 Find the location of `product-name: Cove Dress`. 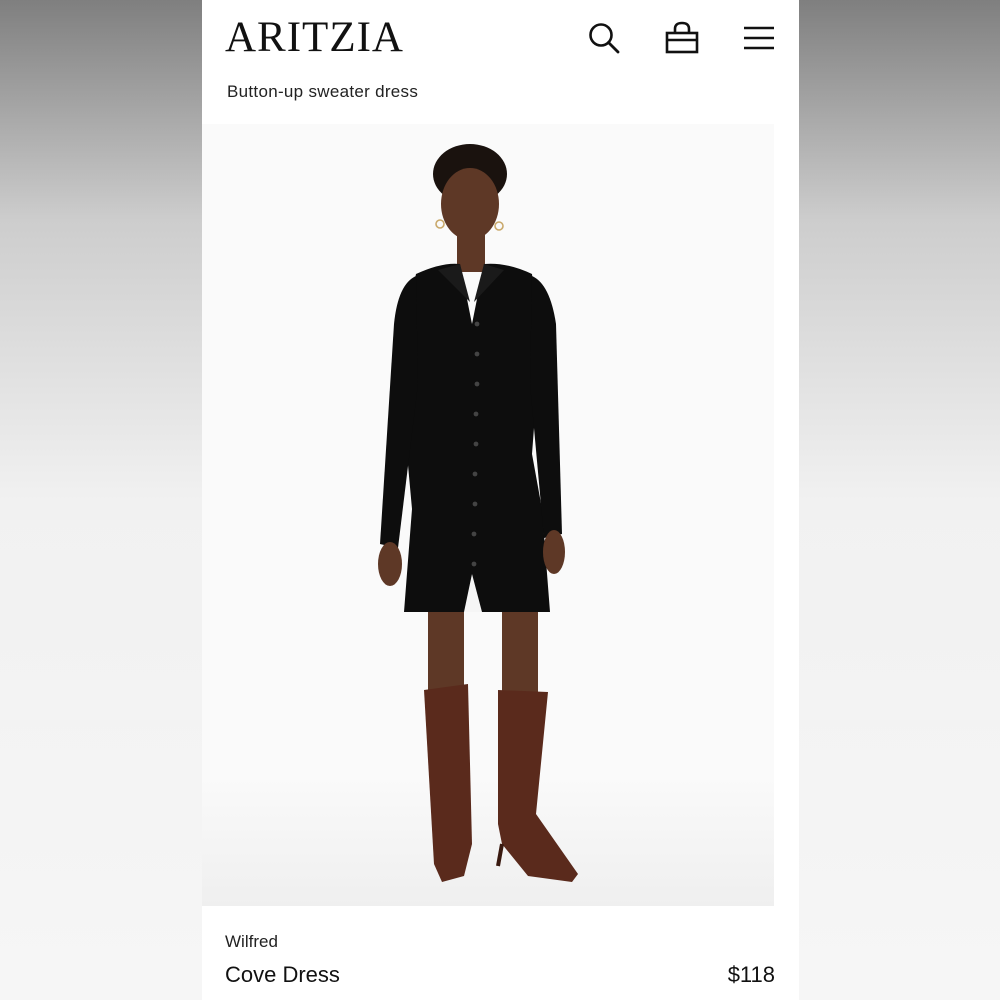

product-name: Cove Dress is located at coordinates (282, 975).